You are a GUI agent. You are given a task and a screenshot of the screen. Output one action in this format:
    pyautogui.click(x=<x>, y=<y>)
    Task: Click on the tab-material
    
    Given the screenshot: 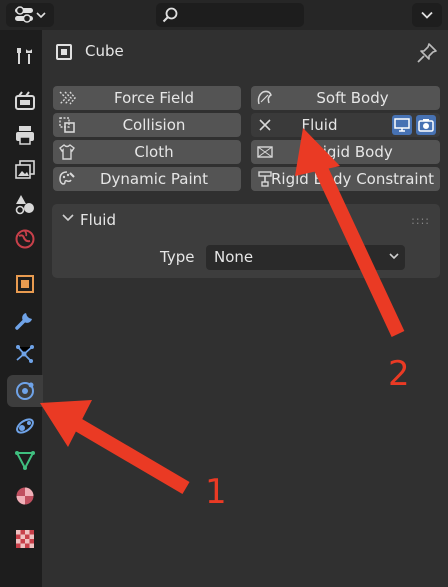 What is the action you would take?
    pyautogui.click(x=25, y=496)
    